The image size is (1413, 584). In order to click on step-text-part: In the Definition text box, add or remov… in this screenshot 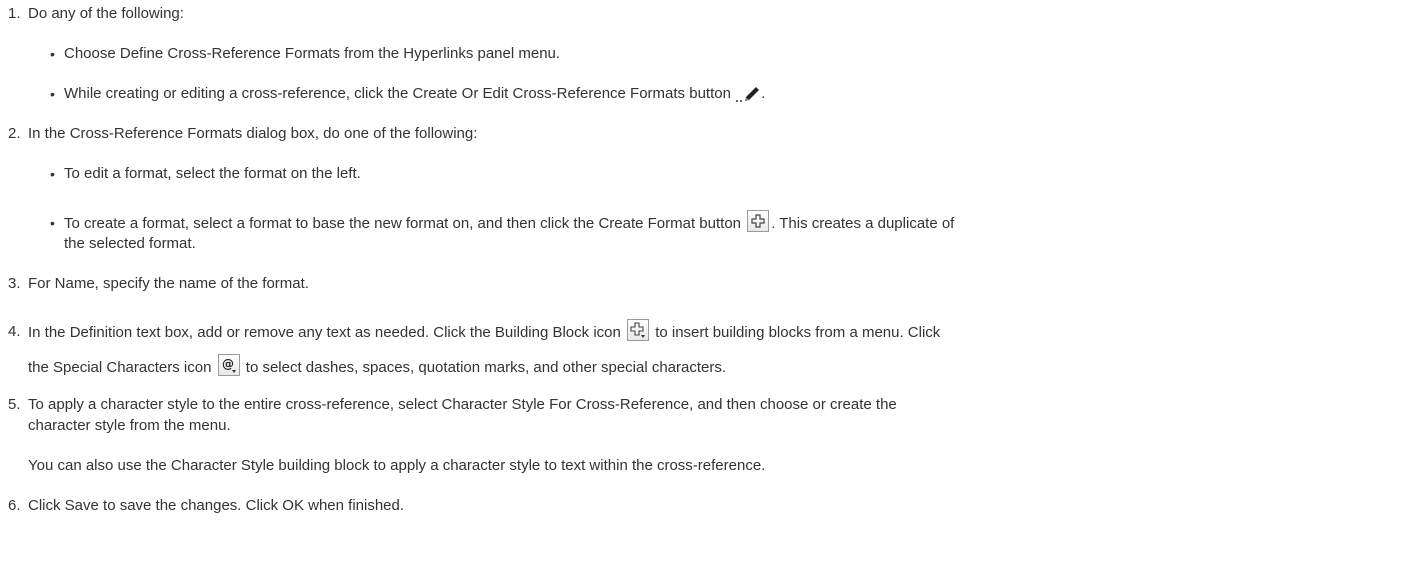, I will do `click(324, 332)`.